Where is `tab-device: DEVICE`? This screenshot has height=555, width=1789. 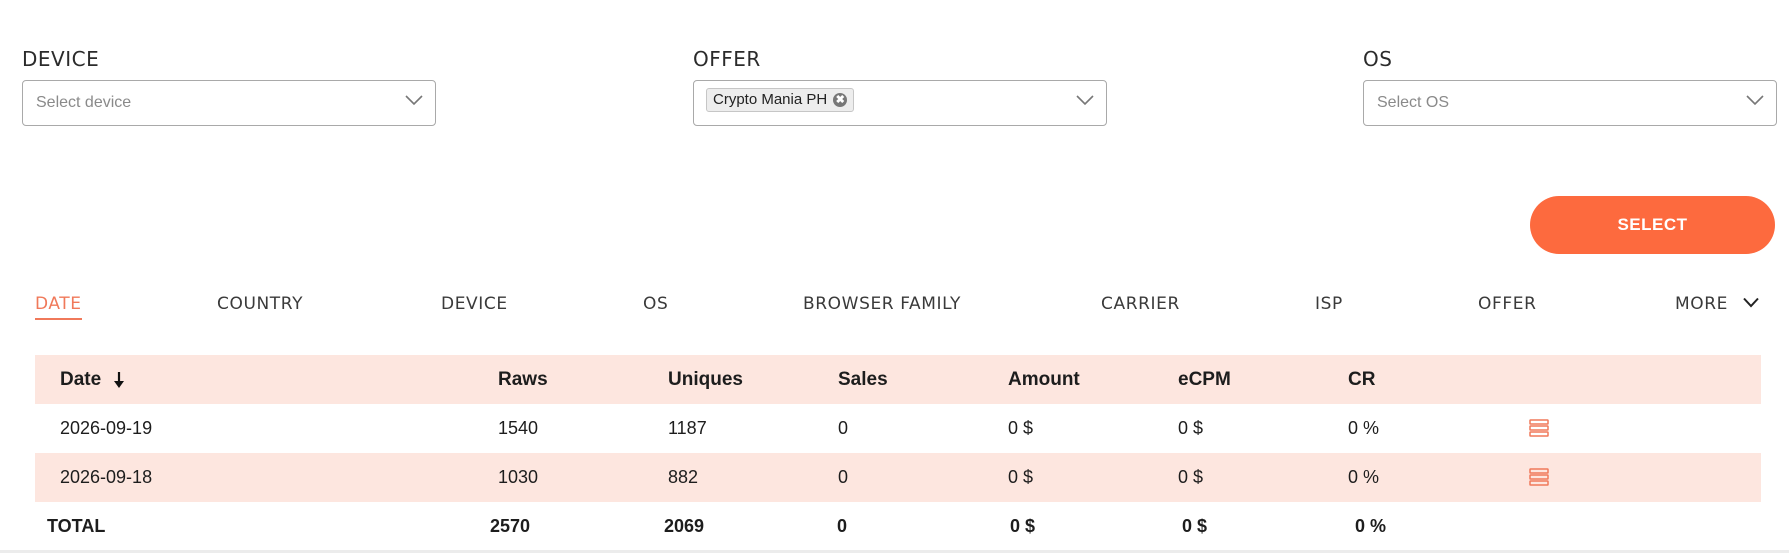 tab-device: DEVICE is located at coordinates (474, 304).